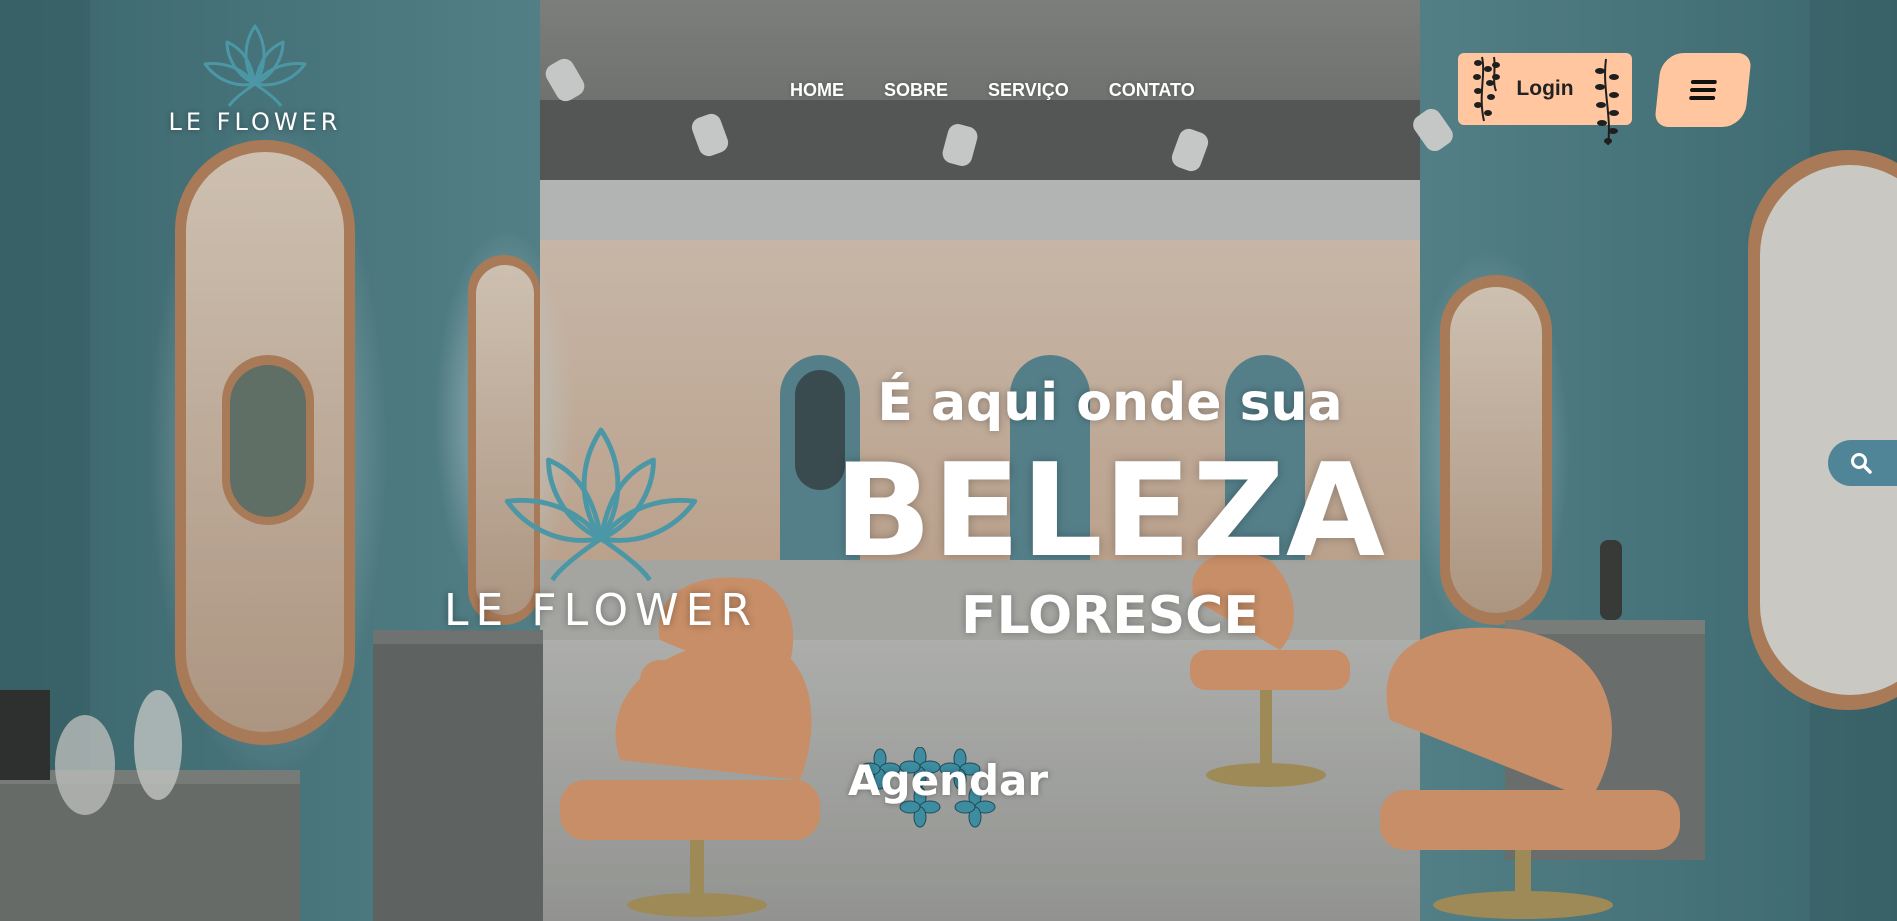 This screenshot has height=921, width=1897. I want to click on agendar-button: Agendar, so click(945, 789).